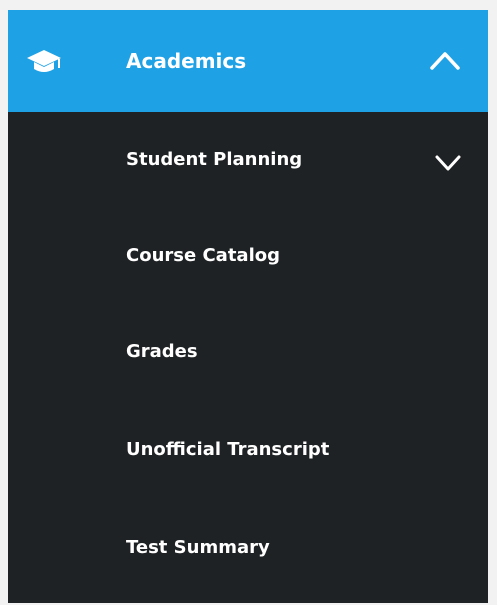  What do you see at coordinates (44, 61) in the screenshot?
I see `graduation-cap-icon` at bounding box center [44, 61].